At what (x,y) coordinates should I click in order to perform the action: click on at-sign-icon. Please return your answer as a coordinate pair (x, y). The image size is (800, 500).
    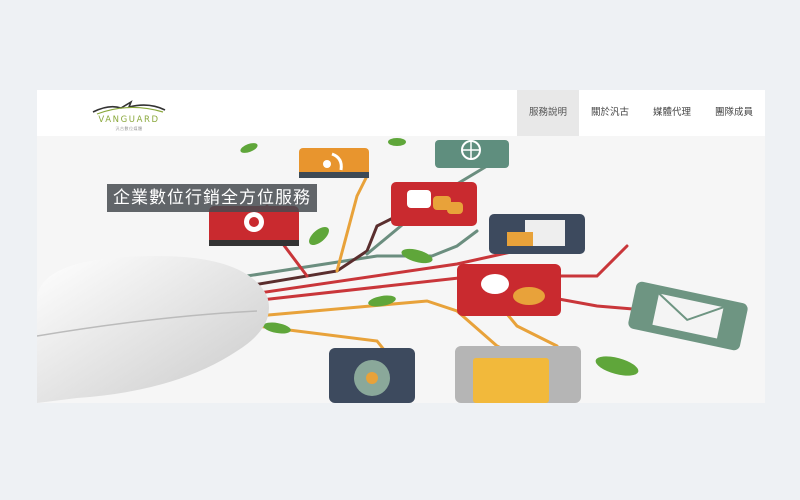
    Looking at the image, I should click on (254, 226).